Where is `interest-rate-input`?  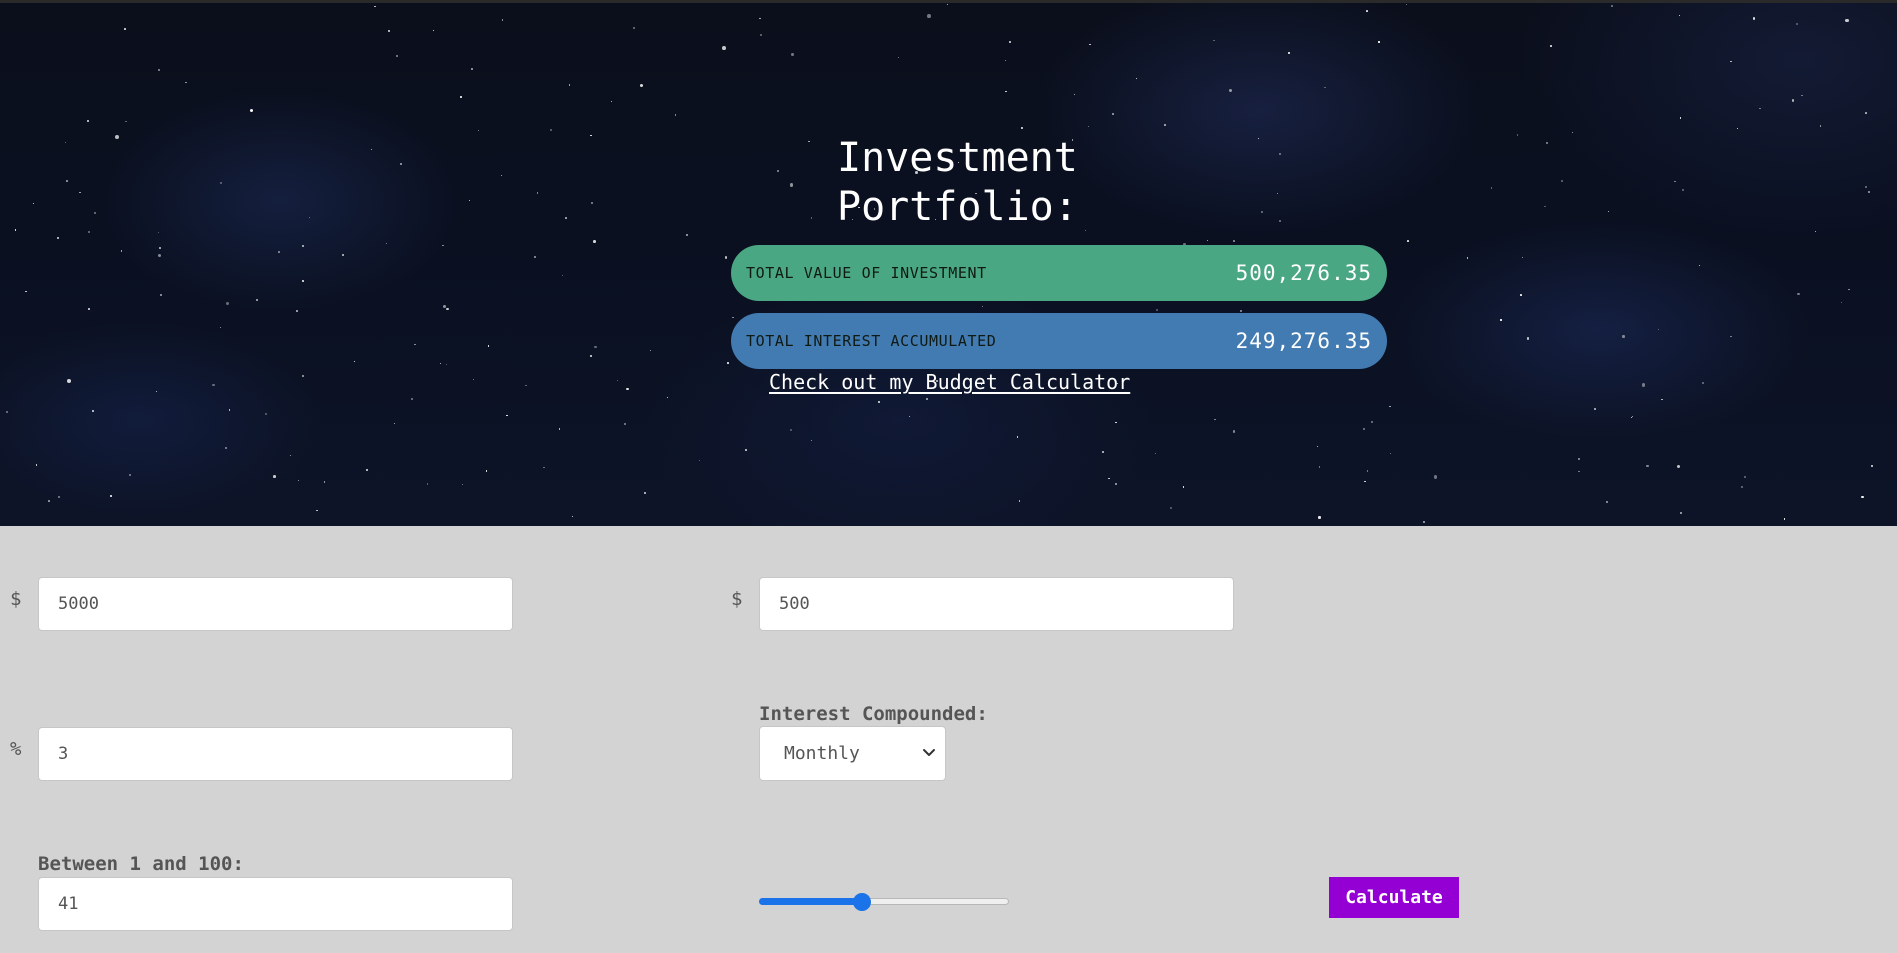 interest-rate-input is located at coordinates (275, 754).